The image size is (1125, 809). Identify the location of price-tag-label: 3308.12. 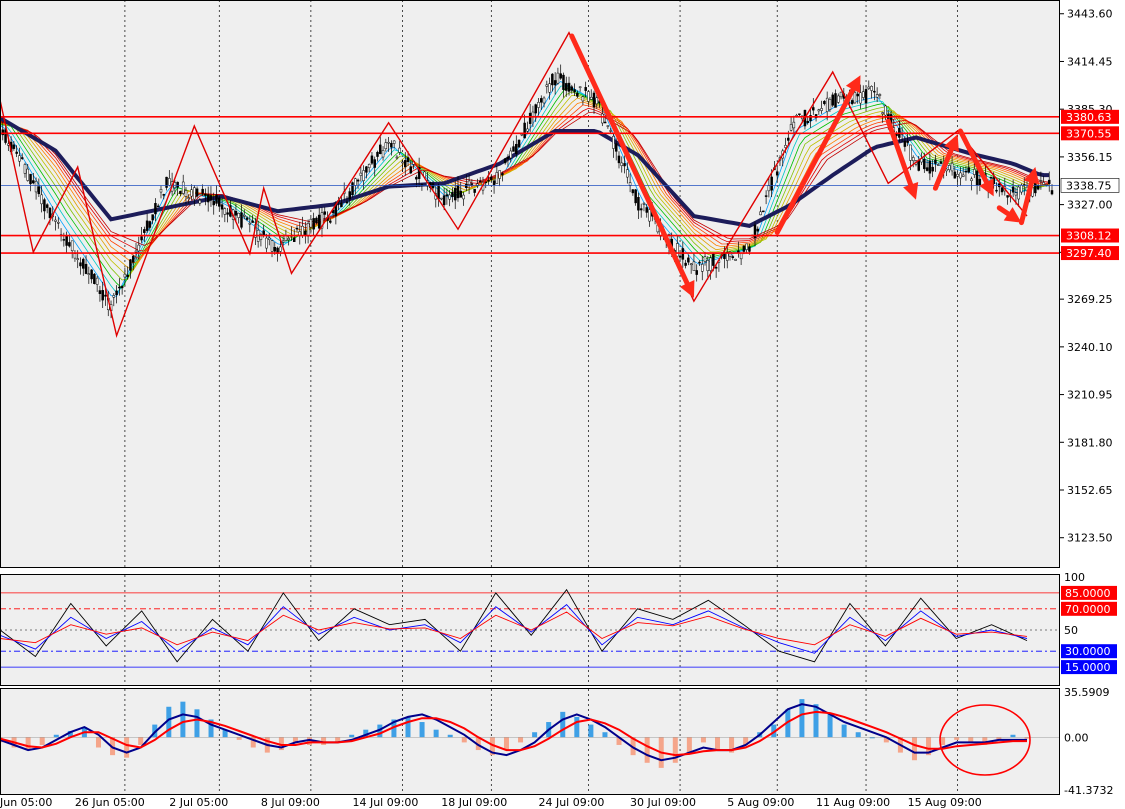
(1089, 236).